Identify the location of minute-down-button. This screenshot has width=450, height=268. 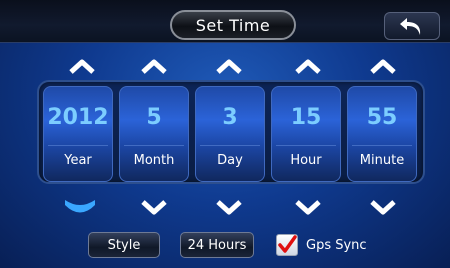
(383, 207).